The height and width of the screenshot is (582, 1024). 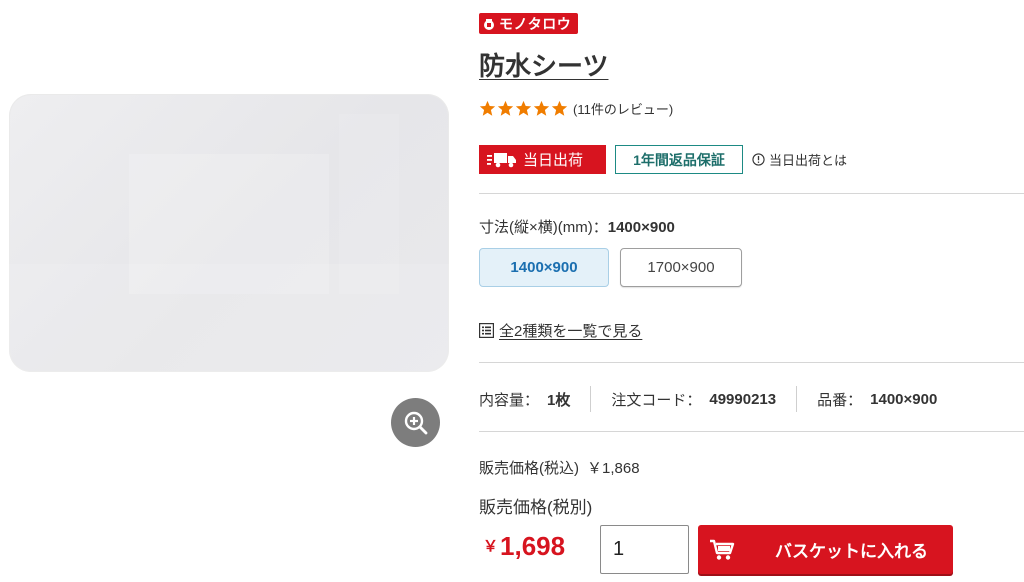 What do you see at coordinates (536, 507) in the screenshot?
I see `price-tax-excluded-label: 販売価格(税別)` at bounding box center [536, 507].